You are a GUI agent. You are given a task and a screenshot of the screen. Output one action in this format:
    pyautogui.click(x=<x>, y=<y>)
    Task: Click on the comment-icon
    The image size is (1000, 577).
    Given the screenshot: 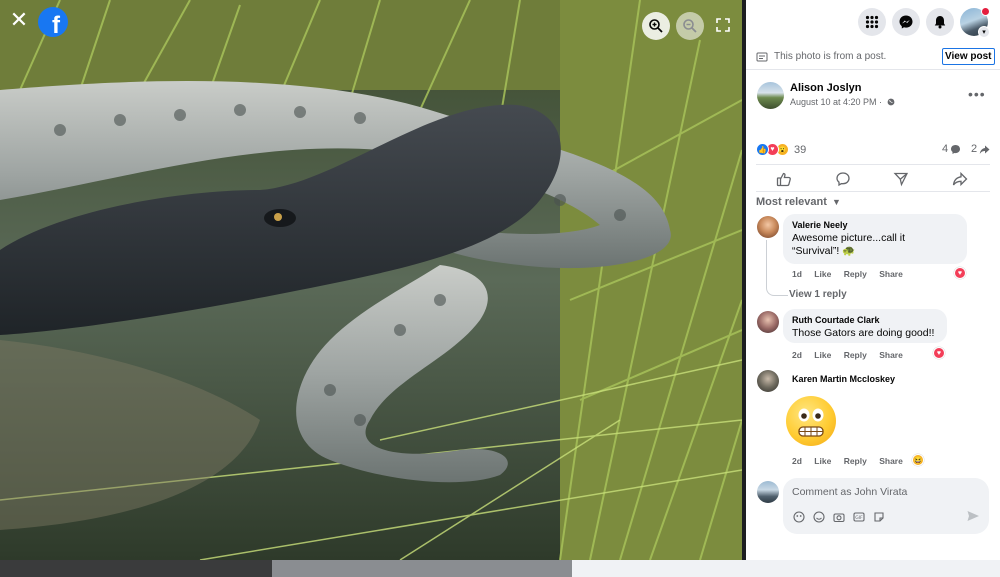 What is the action you would take?
    pyautogui.click(x=843, y=179)
    